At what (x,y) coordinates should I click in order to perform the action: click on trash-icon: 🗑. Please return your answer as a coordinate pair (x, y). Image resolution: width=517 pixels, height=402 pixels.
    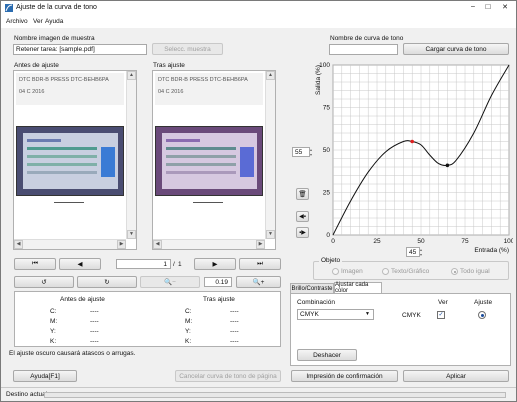
    Looking at the image, I should click on (302, 194).